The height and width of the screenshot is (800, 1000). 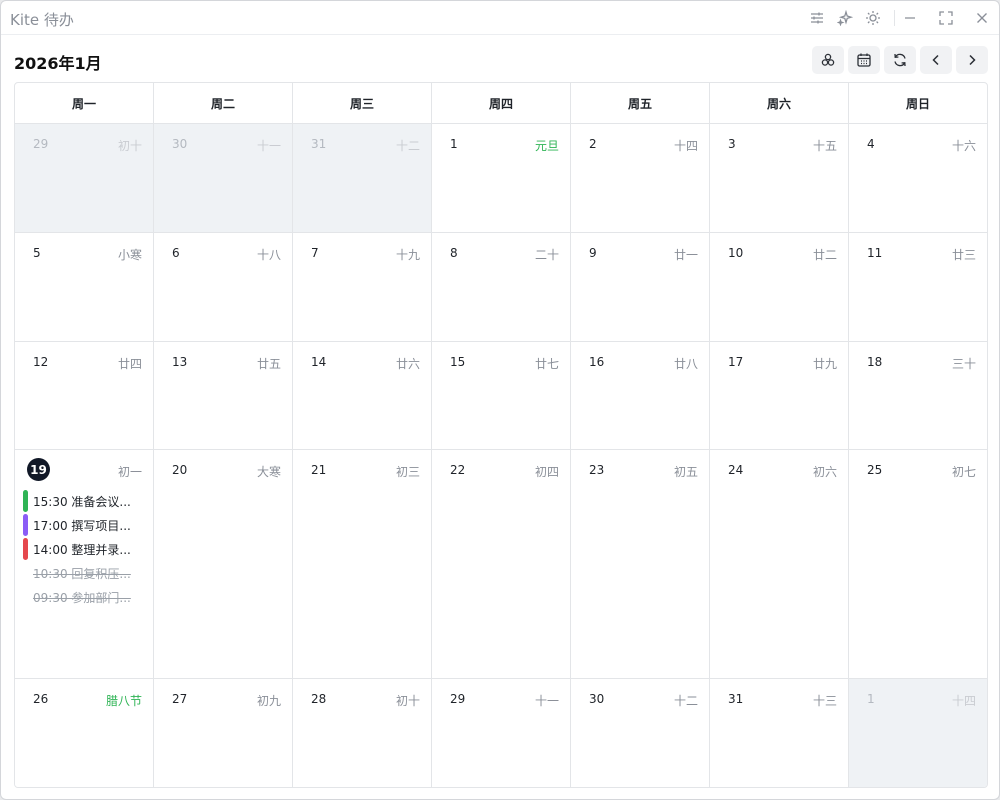 What do you see at coordinates (58, 63) in the screenshot?
I see `month-title: 2026年1月` at bounding box center [58, 63].